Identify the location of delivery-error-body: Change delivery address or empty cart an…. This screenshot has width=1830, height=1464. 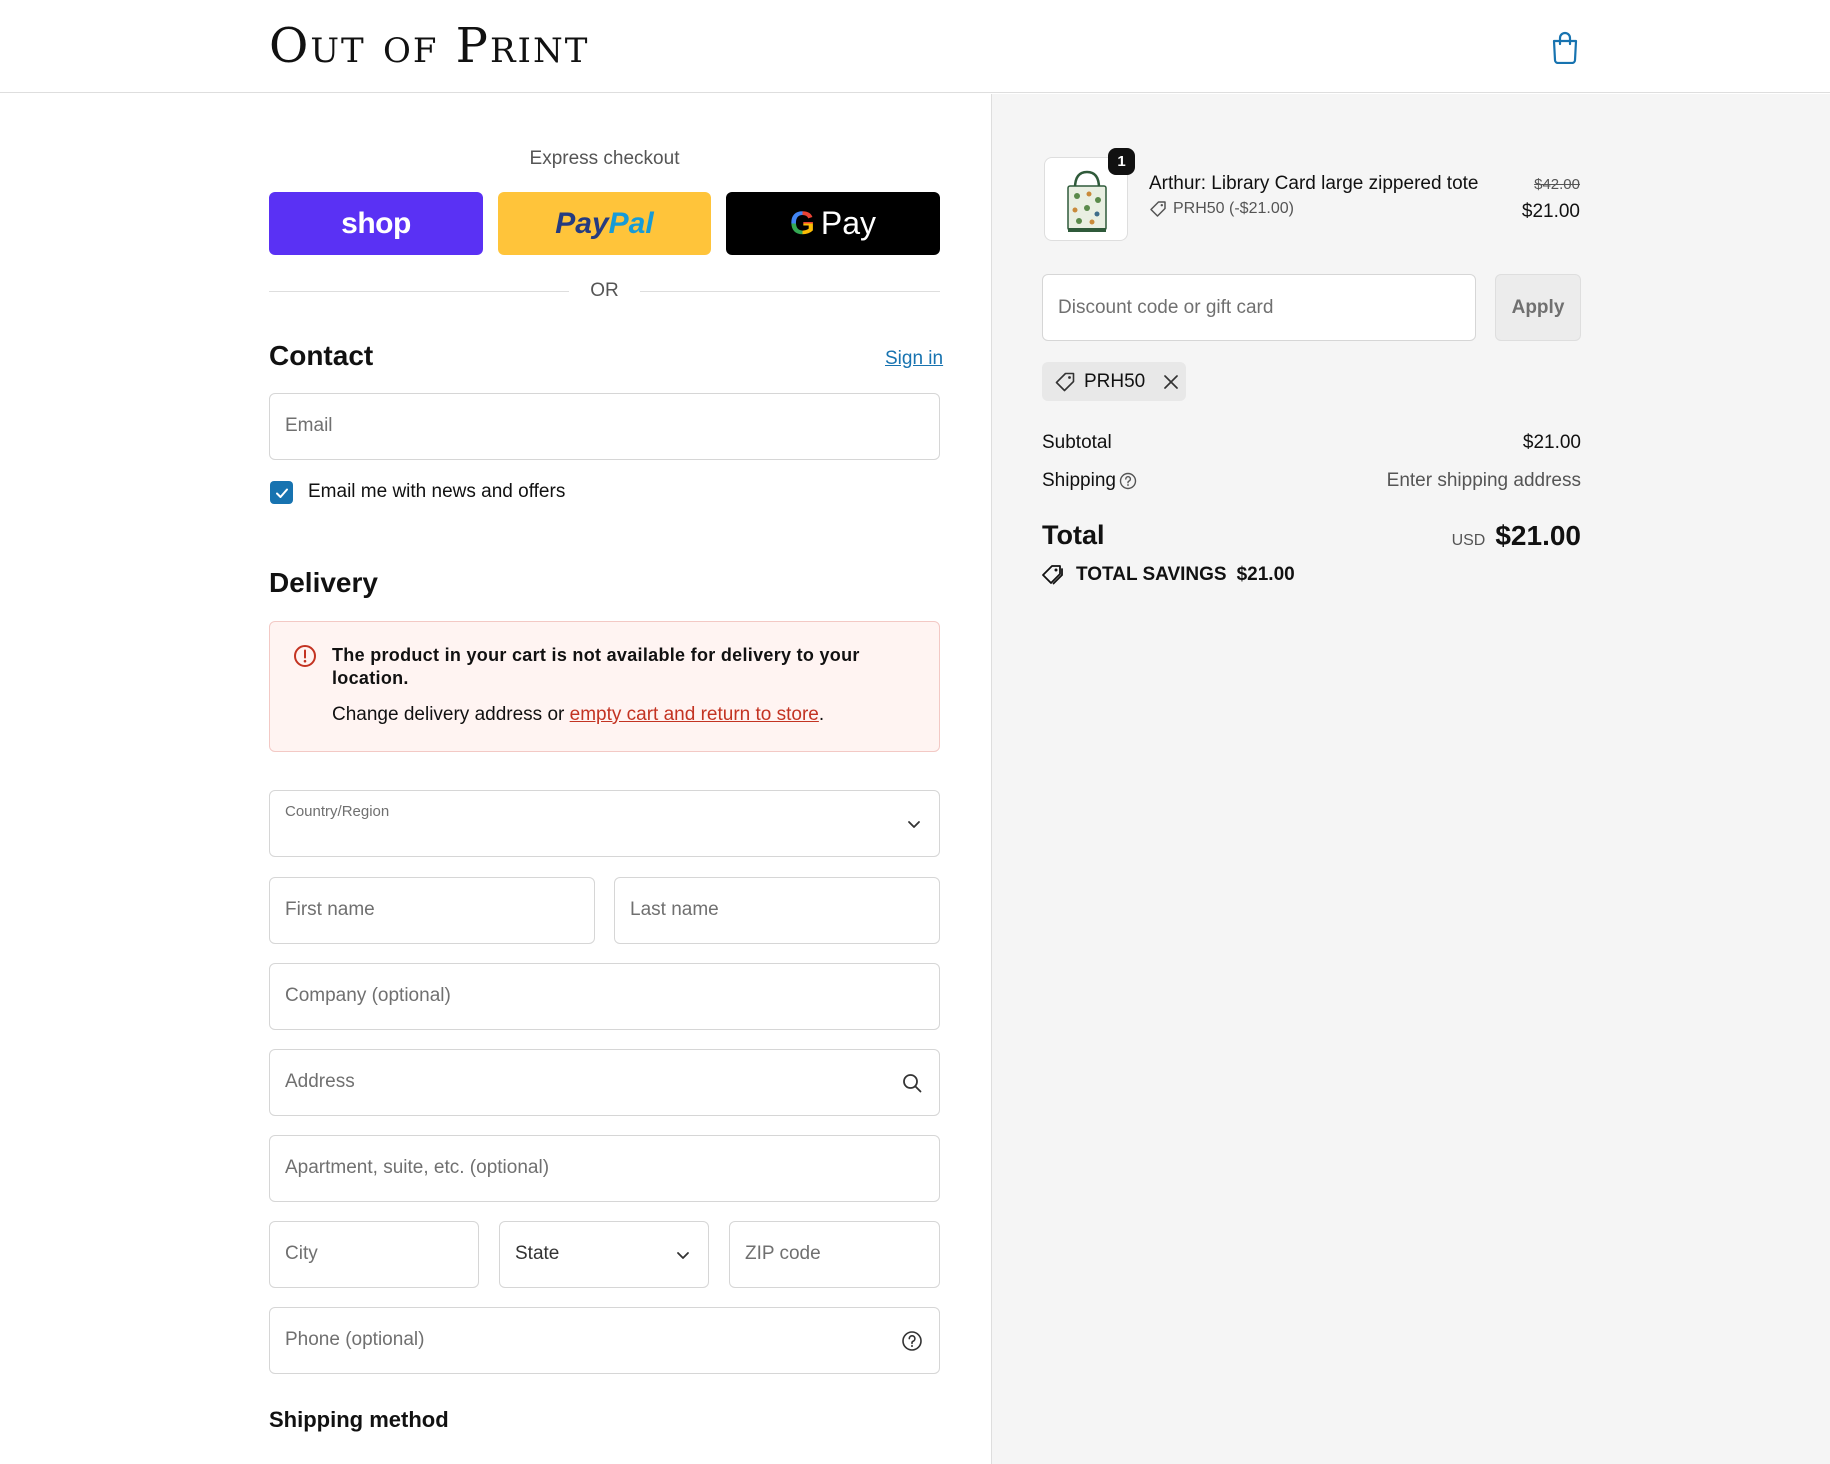
(578, 715).